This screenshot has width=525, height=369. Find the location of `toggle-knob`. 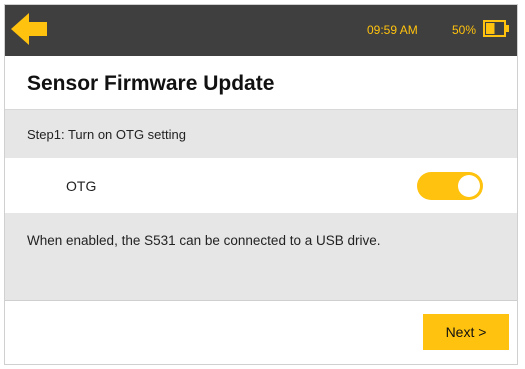

toggle-knob is located at coordinates (469, 186).